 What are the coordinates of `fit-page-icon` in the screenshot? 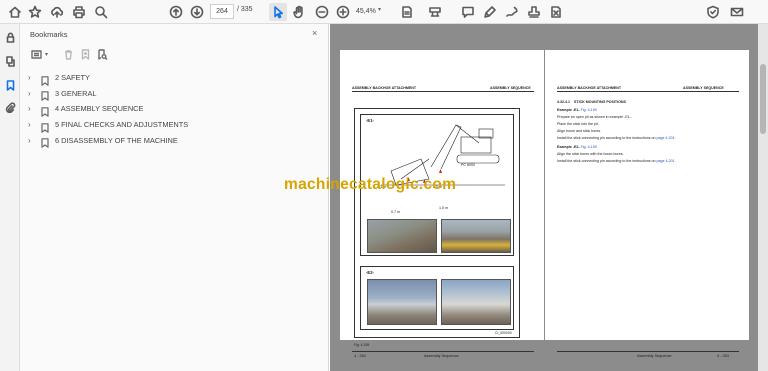 It's located at (407, 12).